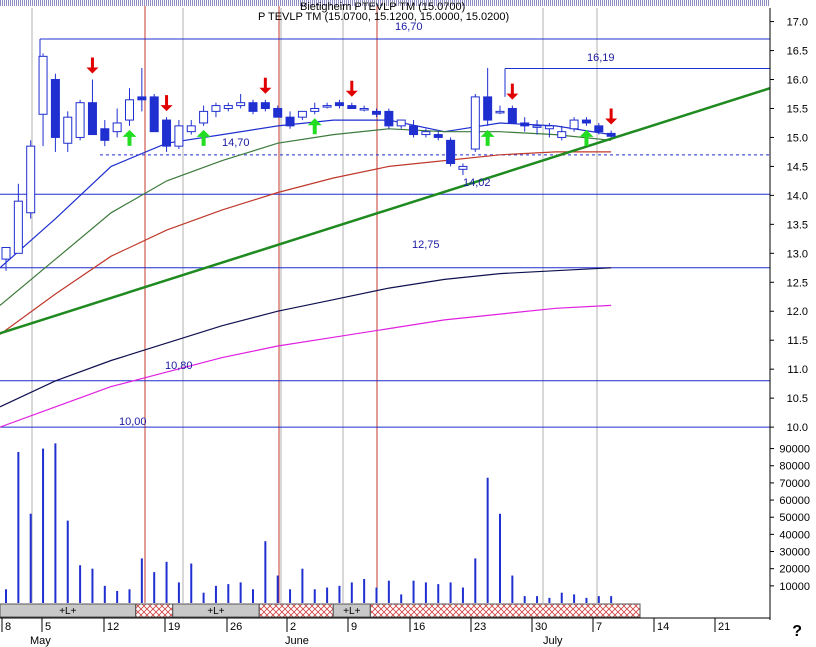 This screenshot has width=816, height=647. What do you see at coordinates (797, 370) in the screenshot?
I see `price-tick-label: 11.0` at bounding box center [797, 370].